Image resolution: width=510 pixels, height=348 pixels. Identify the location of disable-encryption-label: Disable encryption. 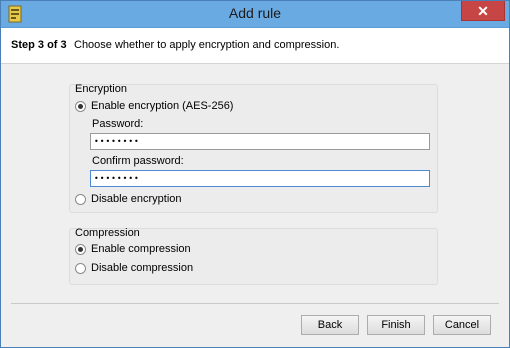
(136, 199).